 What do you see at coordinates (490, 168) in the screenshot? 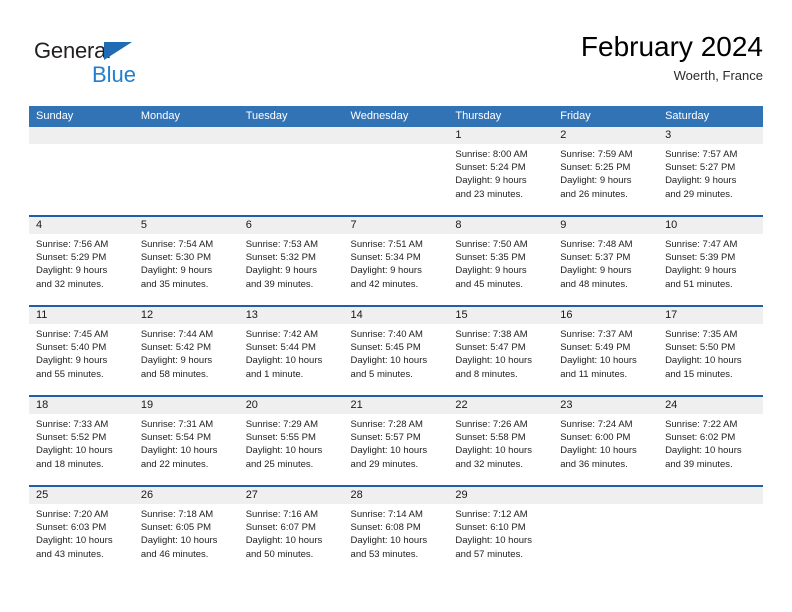
I see `sunset-text: Sunset: 5:24 PM` at bounding box center [490, 168].